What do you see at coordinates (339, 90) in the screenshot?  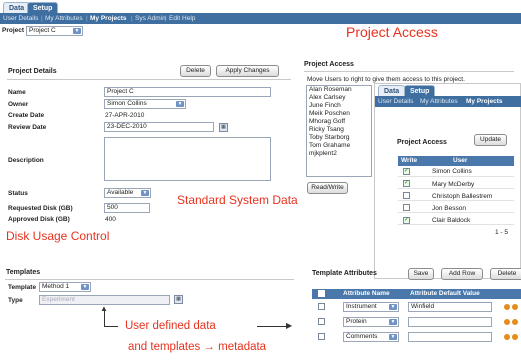 I see `list-item: Alan Roseman` at bounding box center [339, 90].